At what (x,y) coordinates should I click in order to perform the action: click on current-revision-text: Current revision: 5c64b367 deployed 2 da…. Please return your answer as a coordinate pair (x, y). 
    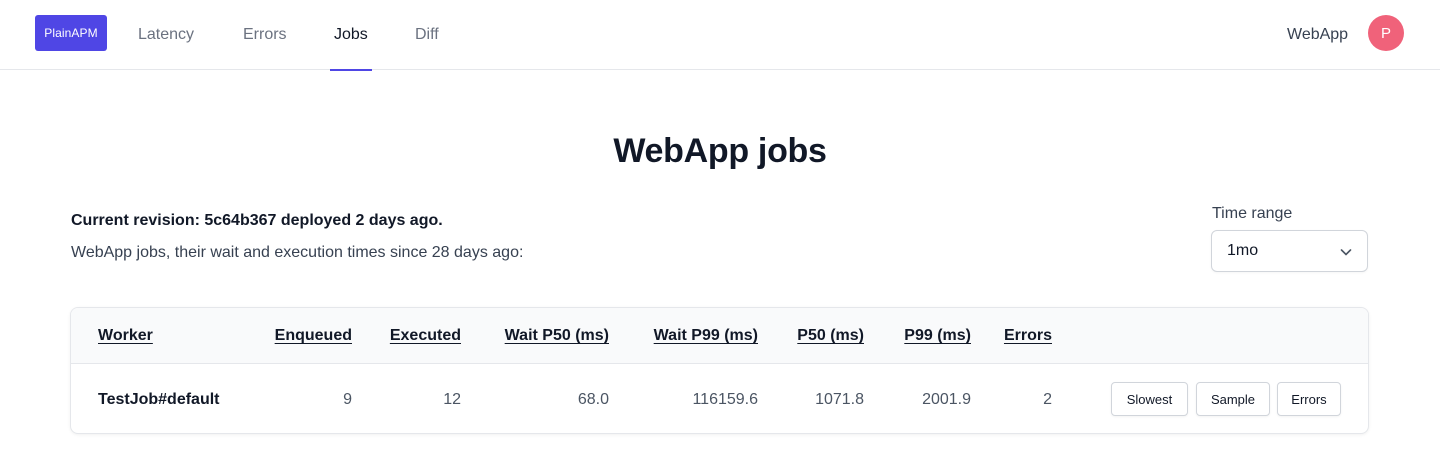
    Looking at the image, I should click on (257, 220).